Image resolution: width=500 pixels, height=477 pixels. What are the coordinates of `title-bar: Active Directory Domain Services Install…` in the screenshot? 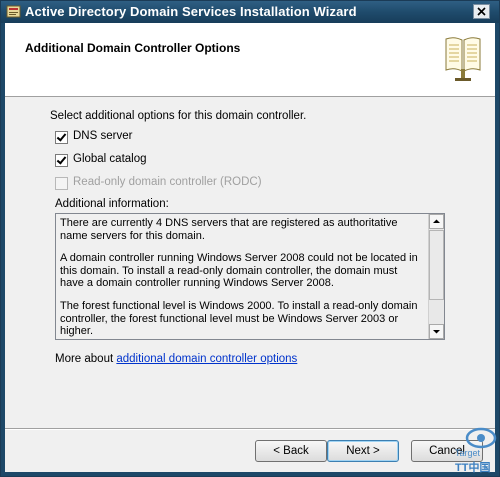 It's located at (250, 12).